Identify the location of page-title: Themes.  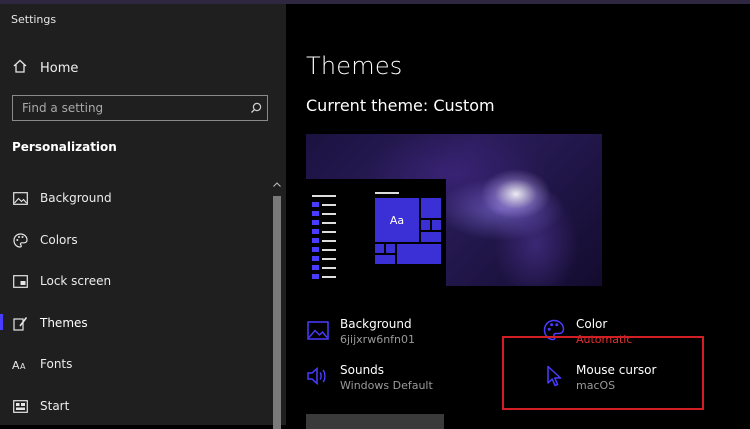
(354, 66).